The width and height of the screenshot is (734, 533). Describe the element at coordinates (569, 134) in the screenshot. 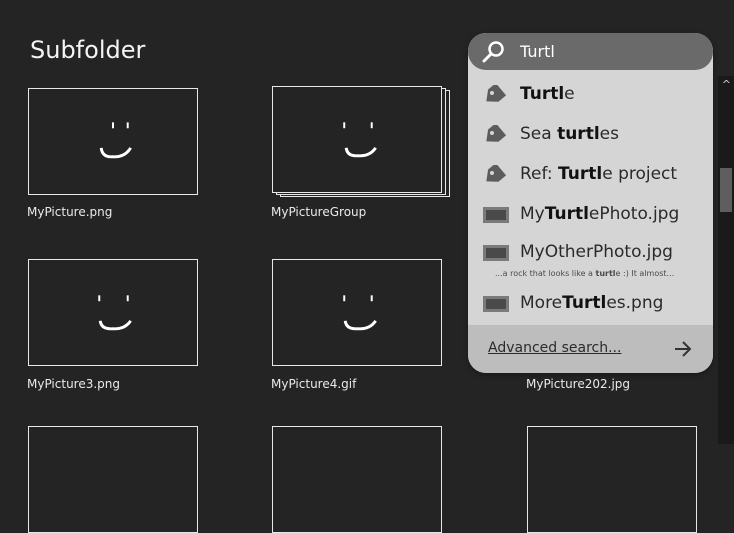

I see `result-label: Sea turtles` at that location.